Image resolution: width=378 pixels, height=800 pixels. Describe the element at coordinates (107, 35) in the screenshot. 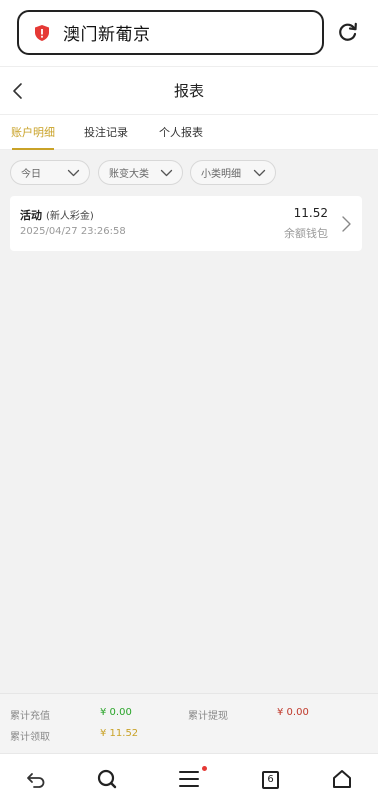

I see `address-text: 澳门新葡京` at that location.